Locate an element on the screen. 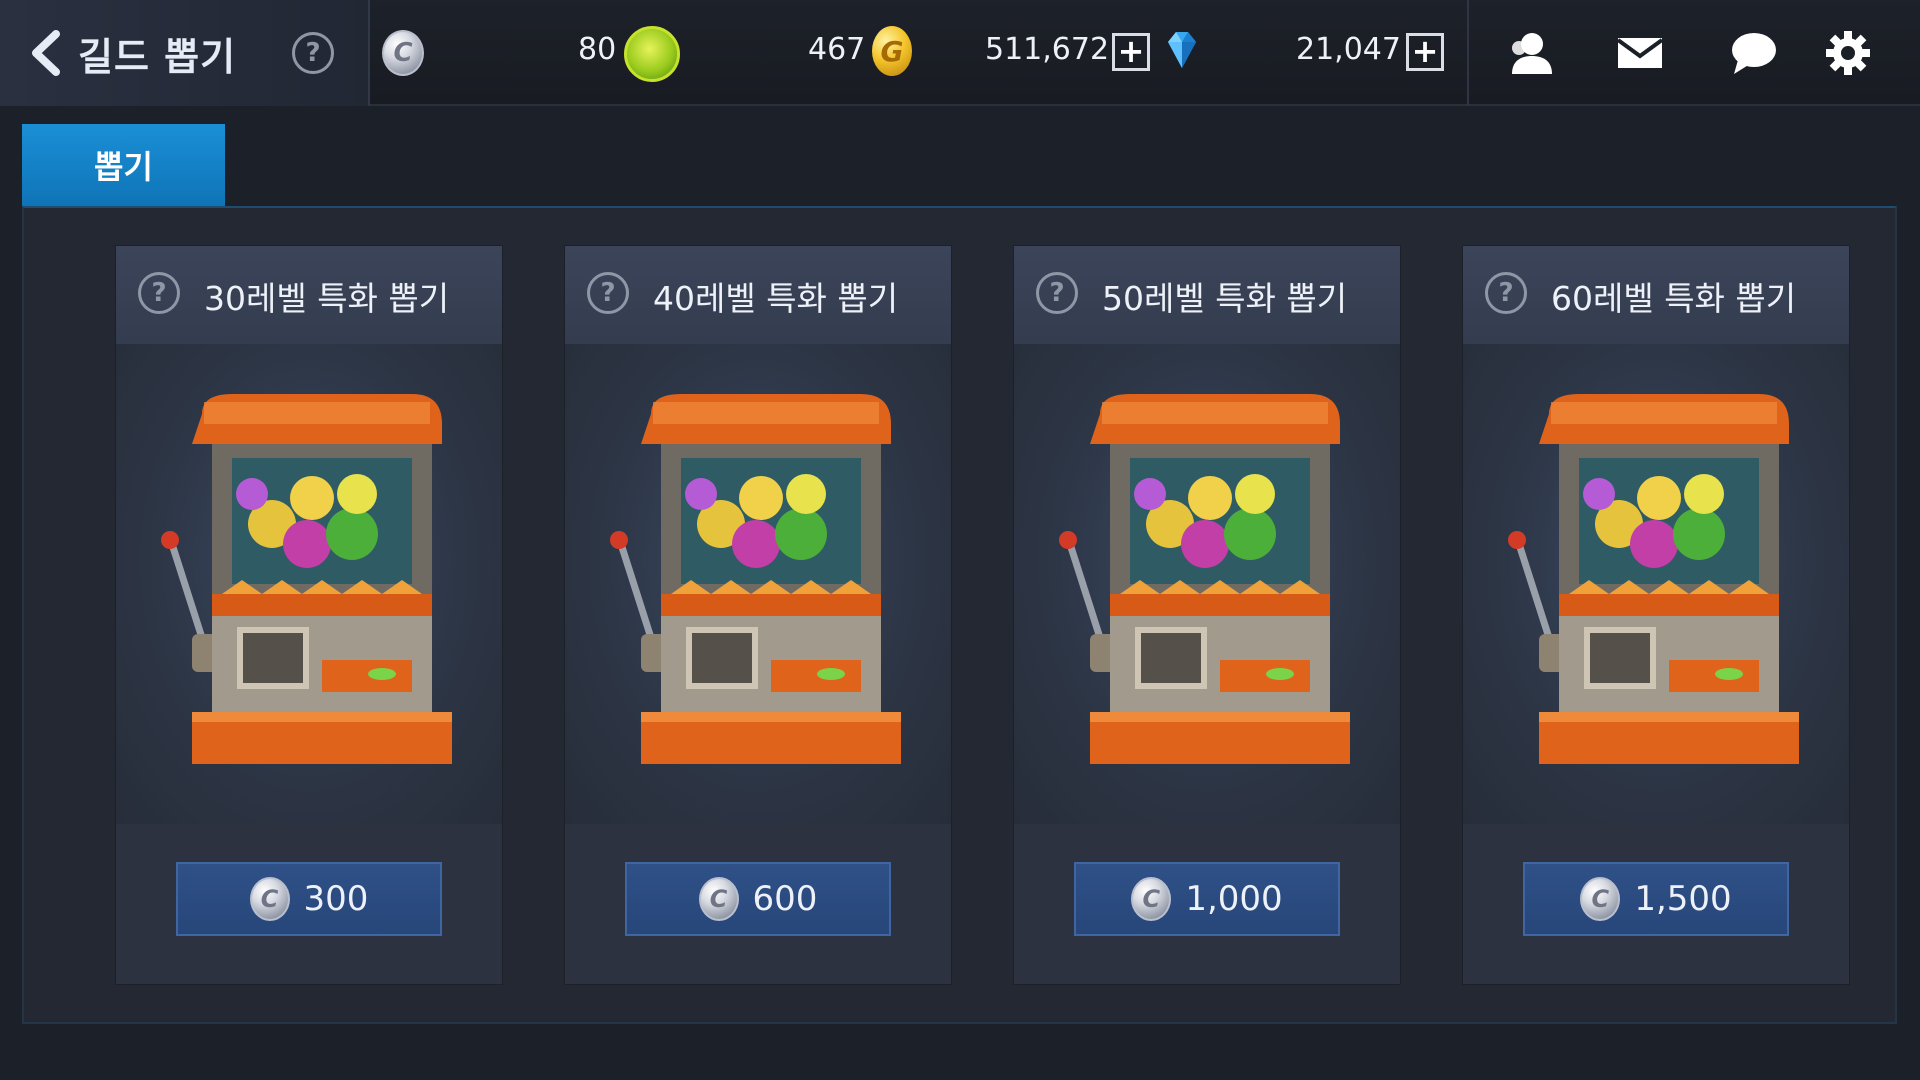  price-value: 600 is located at coordinates (785, 899).